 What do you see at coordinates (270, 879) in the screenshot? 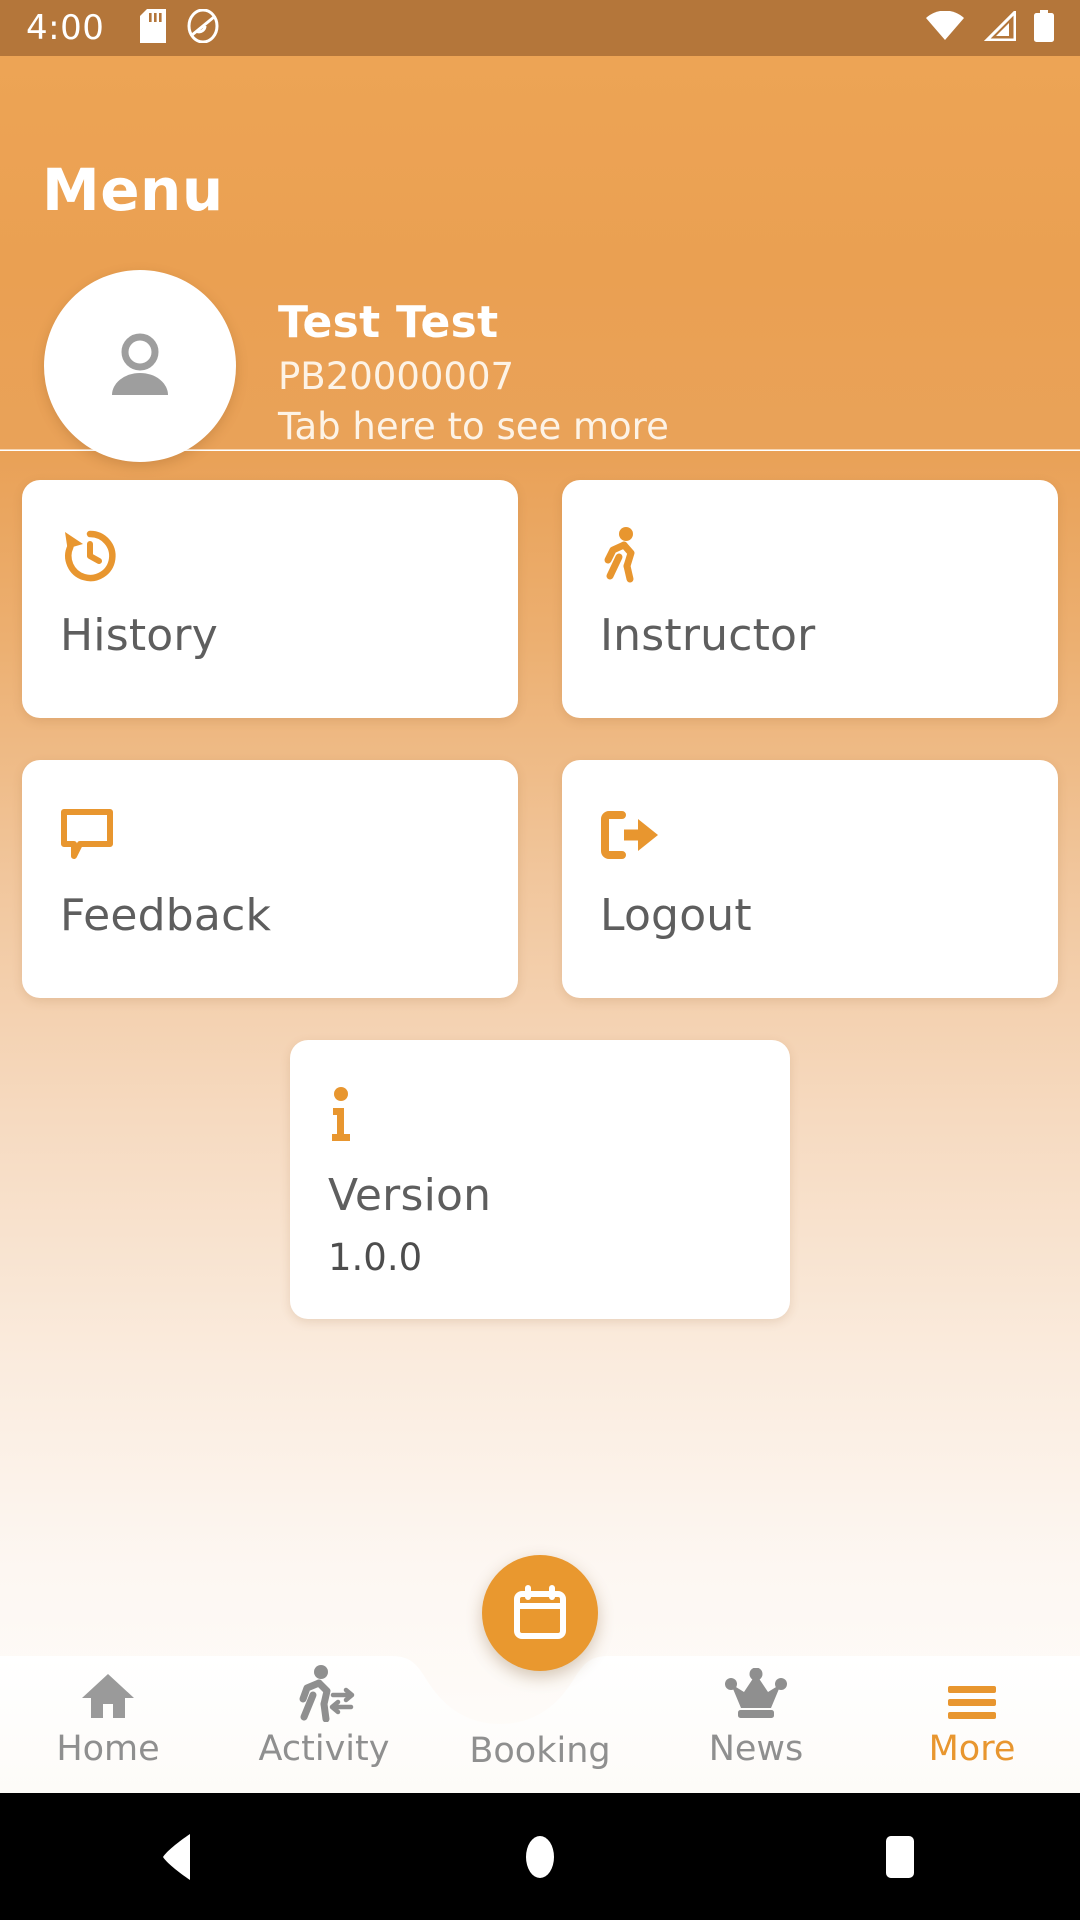
I see `menu-card-feedback: Feedback` at bounding box center [270, 879].